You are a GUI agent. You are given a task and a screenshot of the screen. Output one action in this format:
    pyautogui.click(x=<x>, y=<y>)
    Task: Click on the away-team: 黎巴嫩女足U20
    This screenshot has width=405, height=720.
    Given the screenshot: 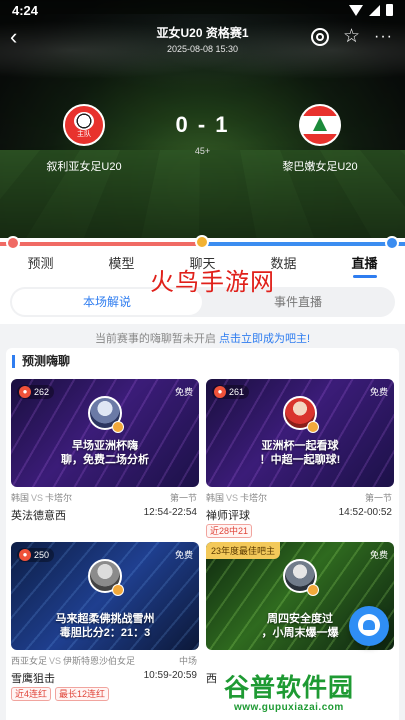 What is the action you would take?
    pyautogui.click(x=320, y=139)
    